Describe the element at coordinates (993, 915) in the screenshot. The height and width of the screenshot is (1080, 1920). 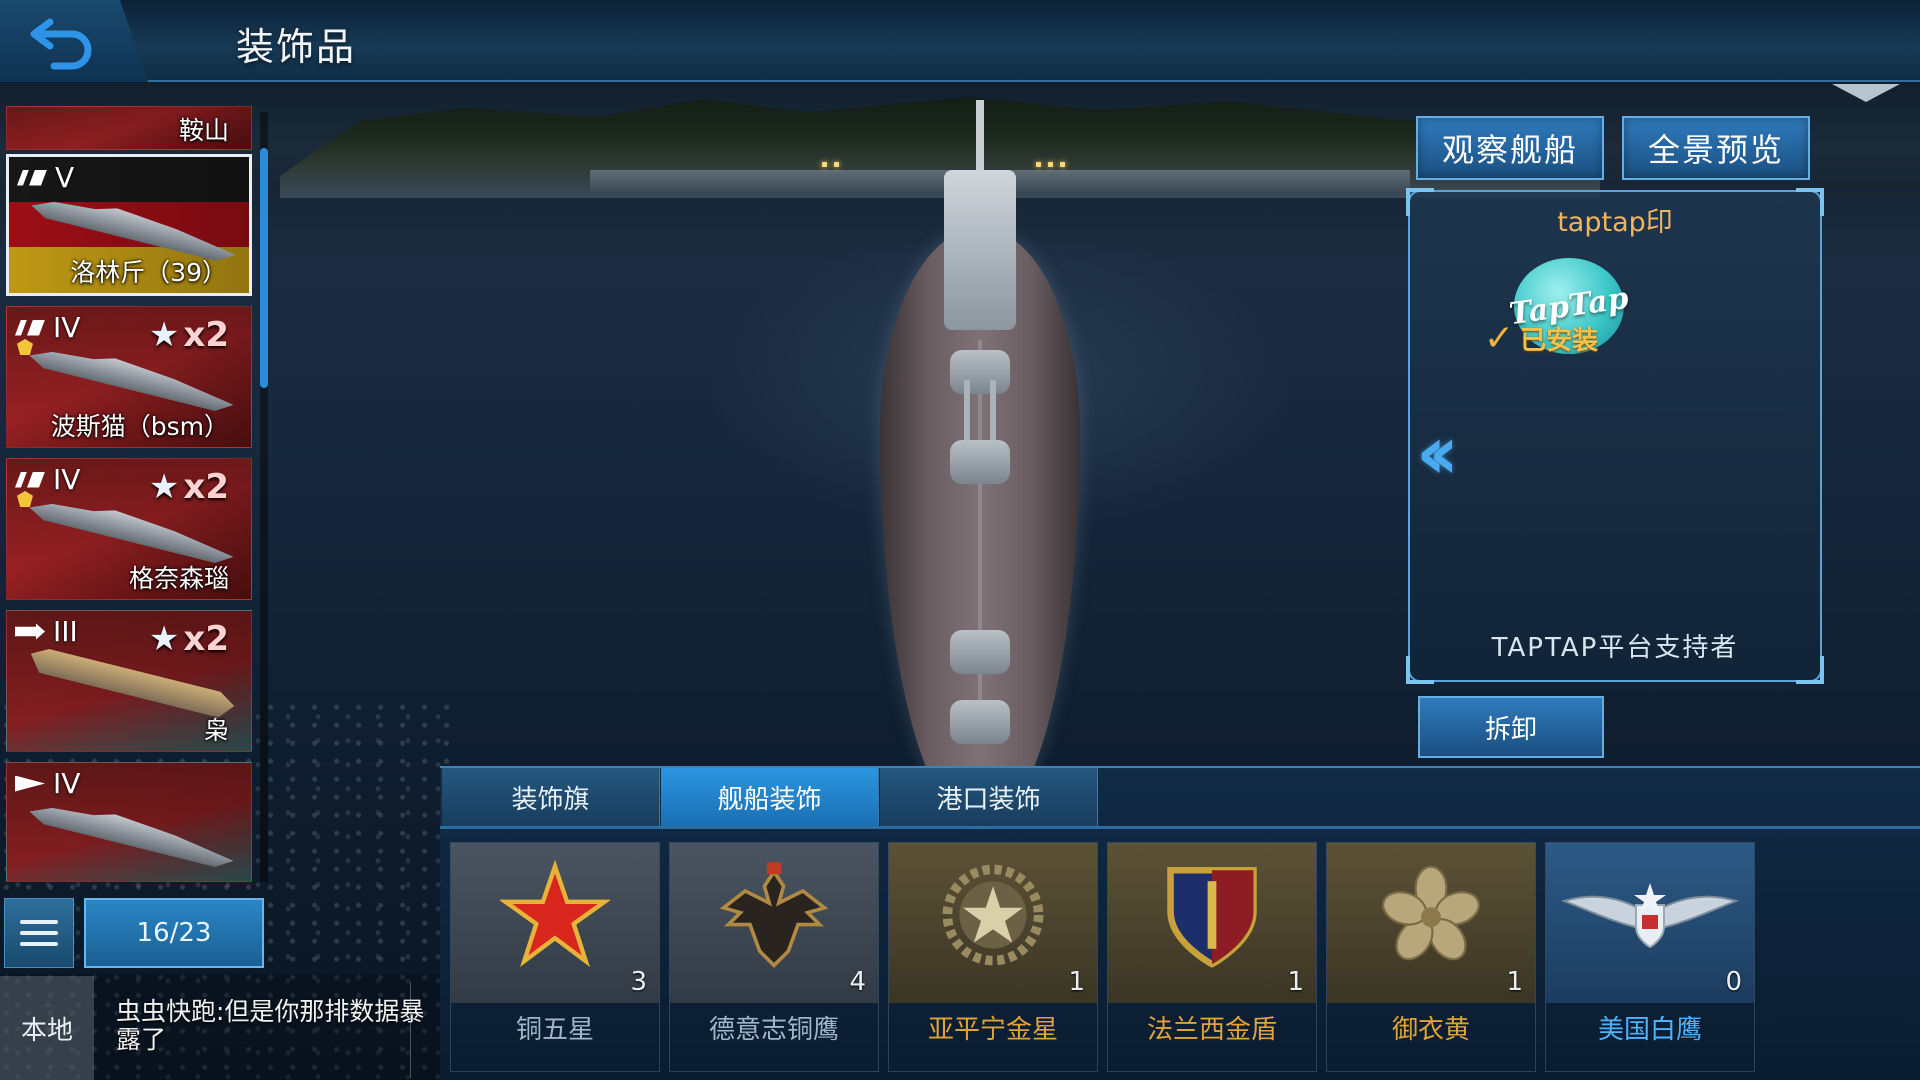
I see `gold-star-gear-icon` at that location.